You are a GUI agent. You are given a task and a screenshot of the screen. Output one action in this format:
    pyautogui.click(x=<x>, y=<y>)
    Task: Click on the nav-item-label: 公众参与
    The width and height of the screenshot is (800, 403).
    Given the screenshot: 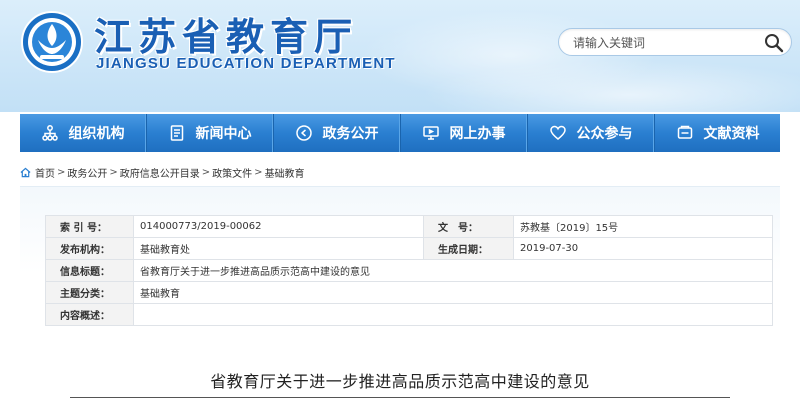 What is the action you would take?
    pyautogui.click(x=604, y=134)
    